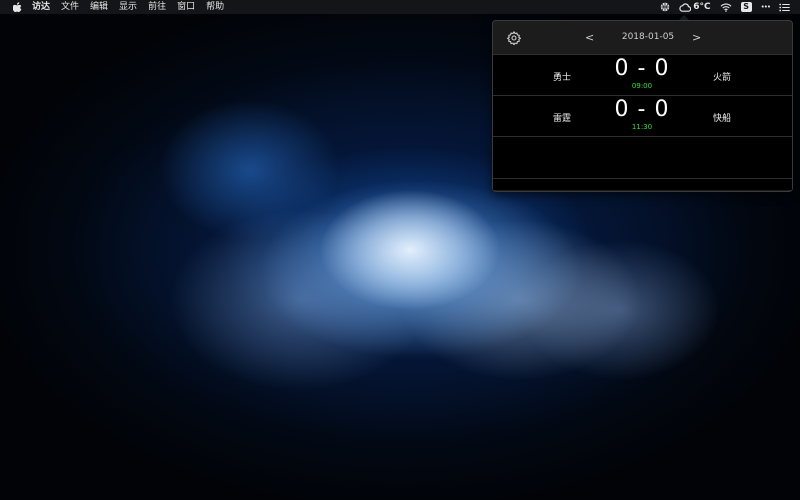  I want to click on menu-view: 显示, so click(128, 7).